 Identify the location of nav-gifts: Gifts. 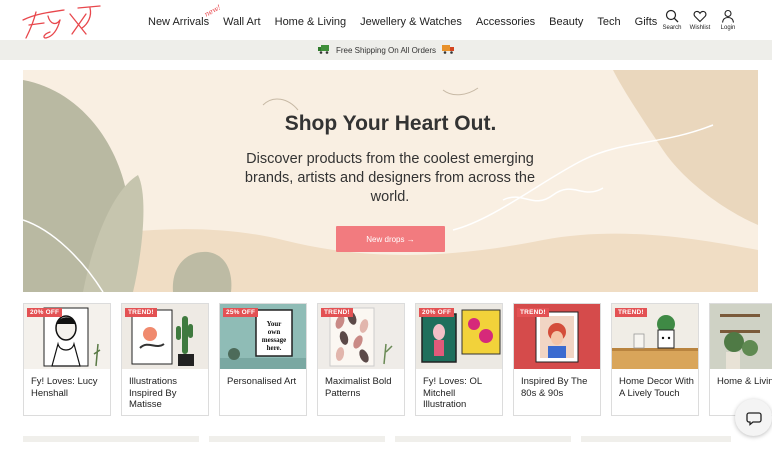
(646, 22).